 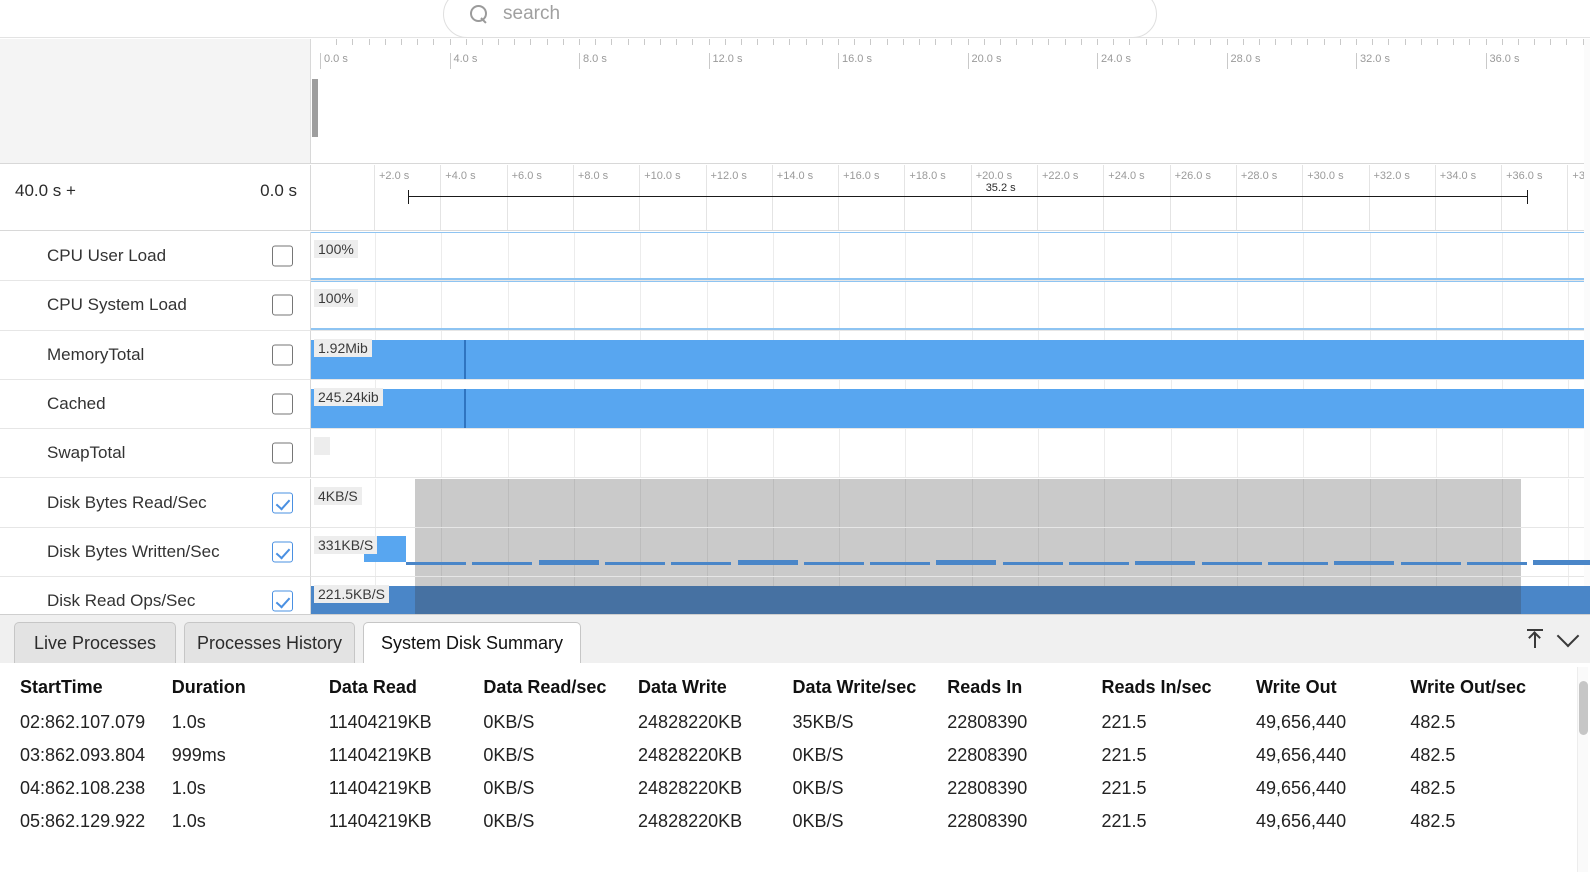 What do you see at coordinates (800, 19) in the screenshot?
I see `search-input: search` at bounding box center [800, 19].